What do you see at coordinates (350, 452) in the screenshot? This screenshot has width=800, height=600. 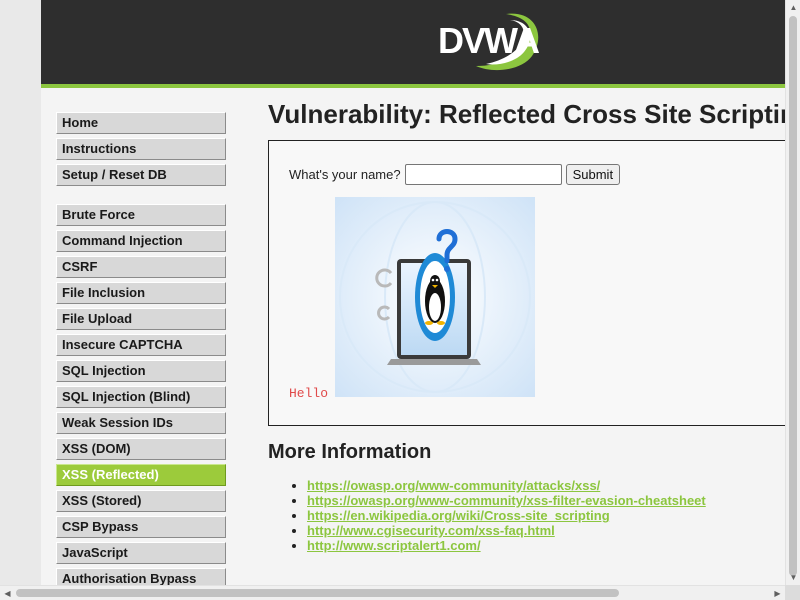 I see `more-information-heading: More Information` at bounding box center [350, 452].